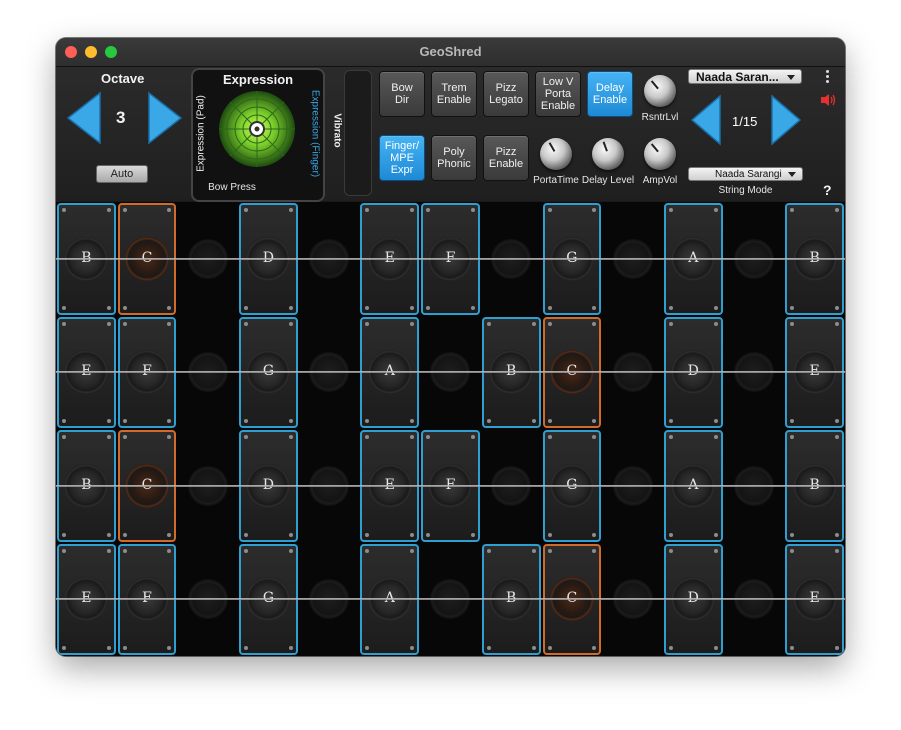 The width and height of the screenshot is (901, 730). Describe the element at coordinates (506, 158) in the screenshot. I see `tile-pizz-enable: Pizz Enable` at that location.